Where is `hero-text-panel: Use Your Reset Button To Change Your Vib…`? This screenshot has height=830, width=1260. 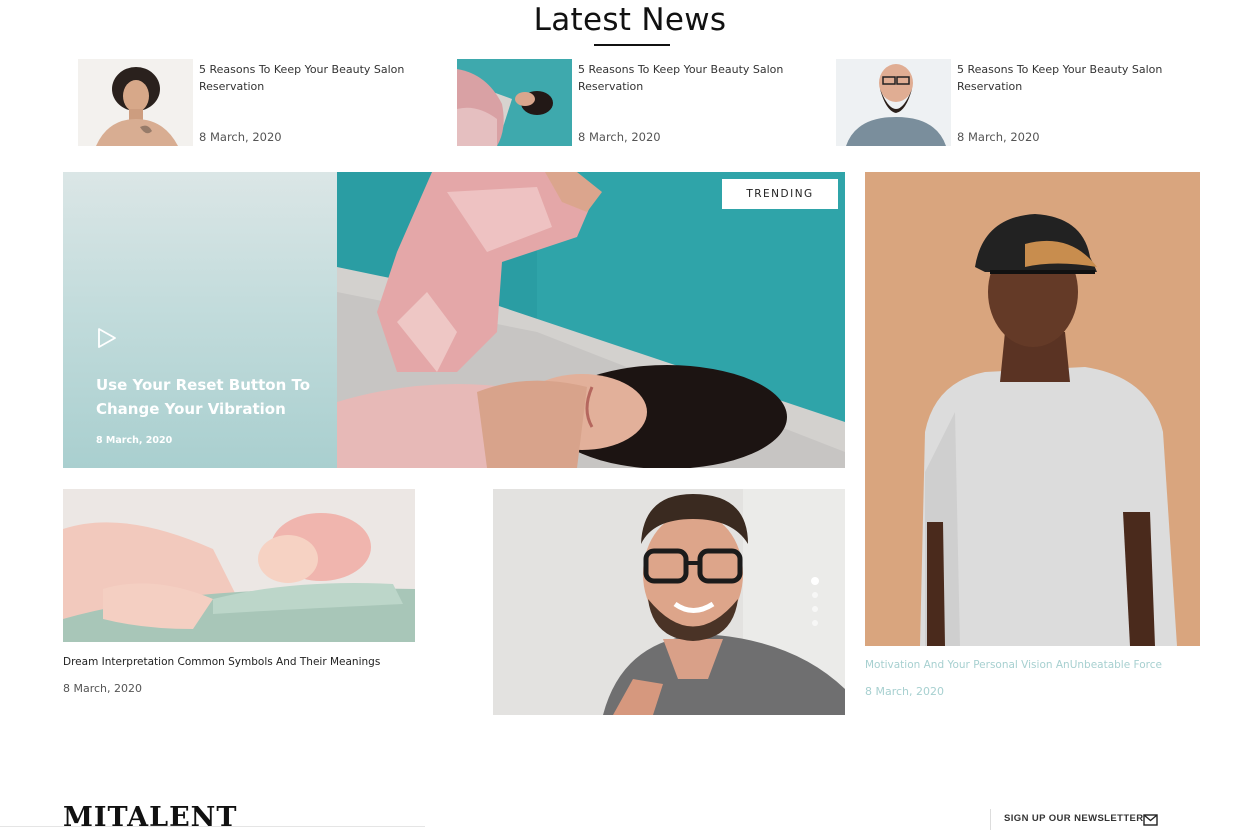 hero-text-panel: Use Your Reset Button To Change Your Vib… is located at coordinates (200, 320).